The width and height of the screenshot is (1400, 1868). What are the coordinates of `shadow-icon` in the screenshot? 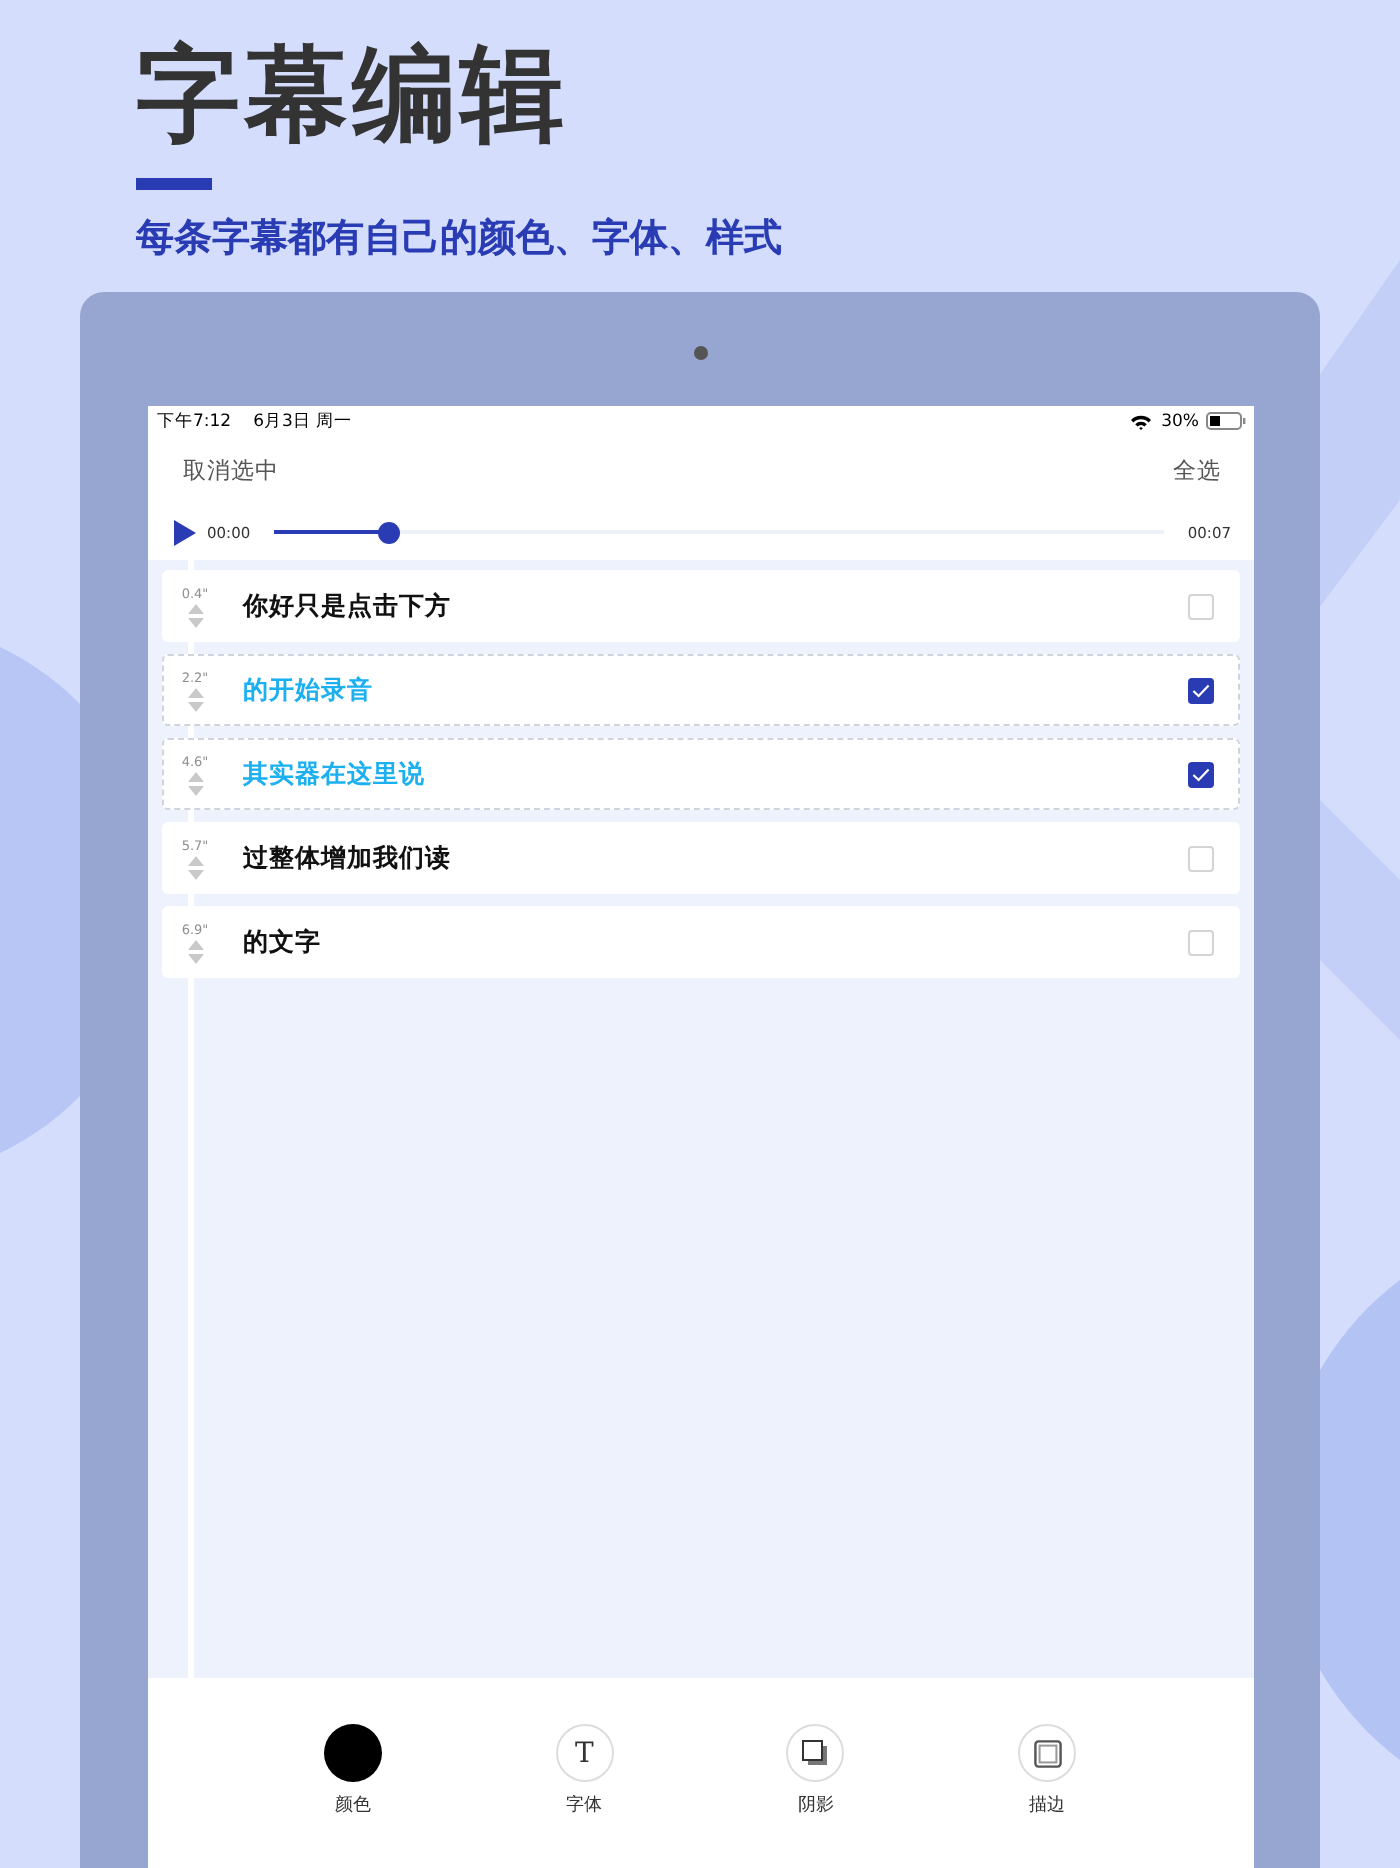 It's located at (815, 1753).